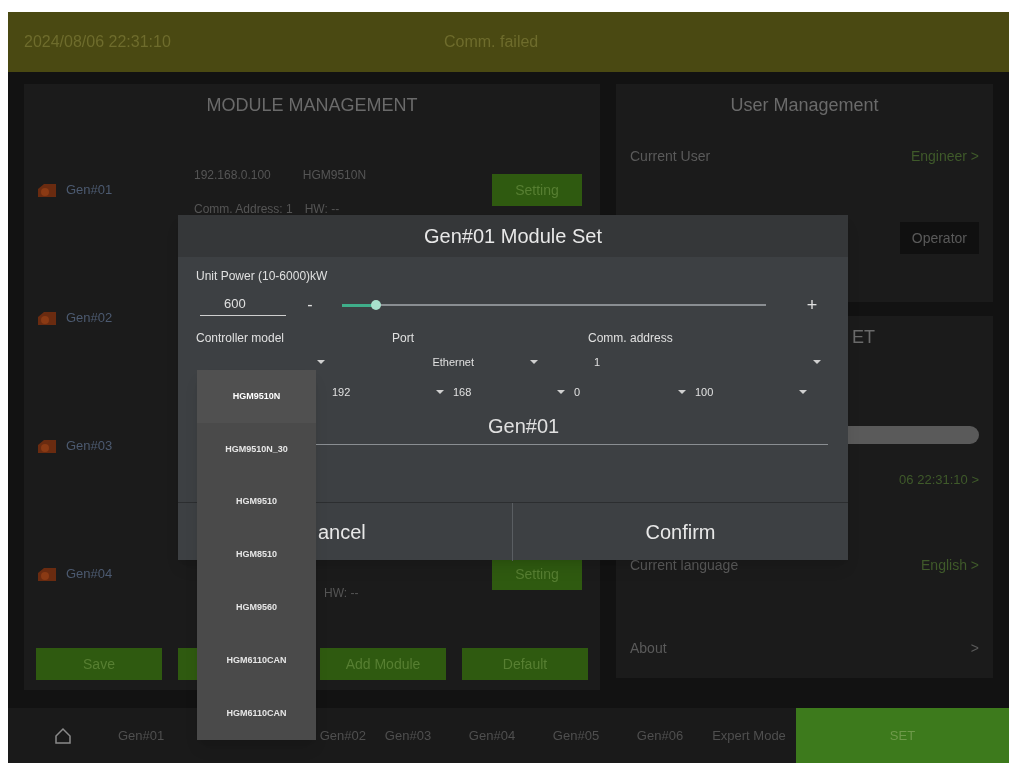  I want to click on module-name: Gen#01, so click(90, 190).